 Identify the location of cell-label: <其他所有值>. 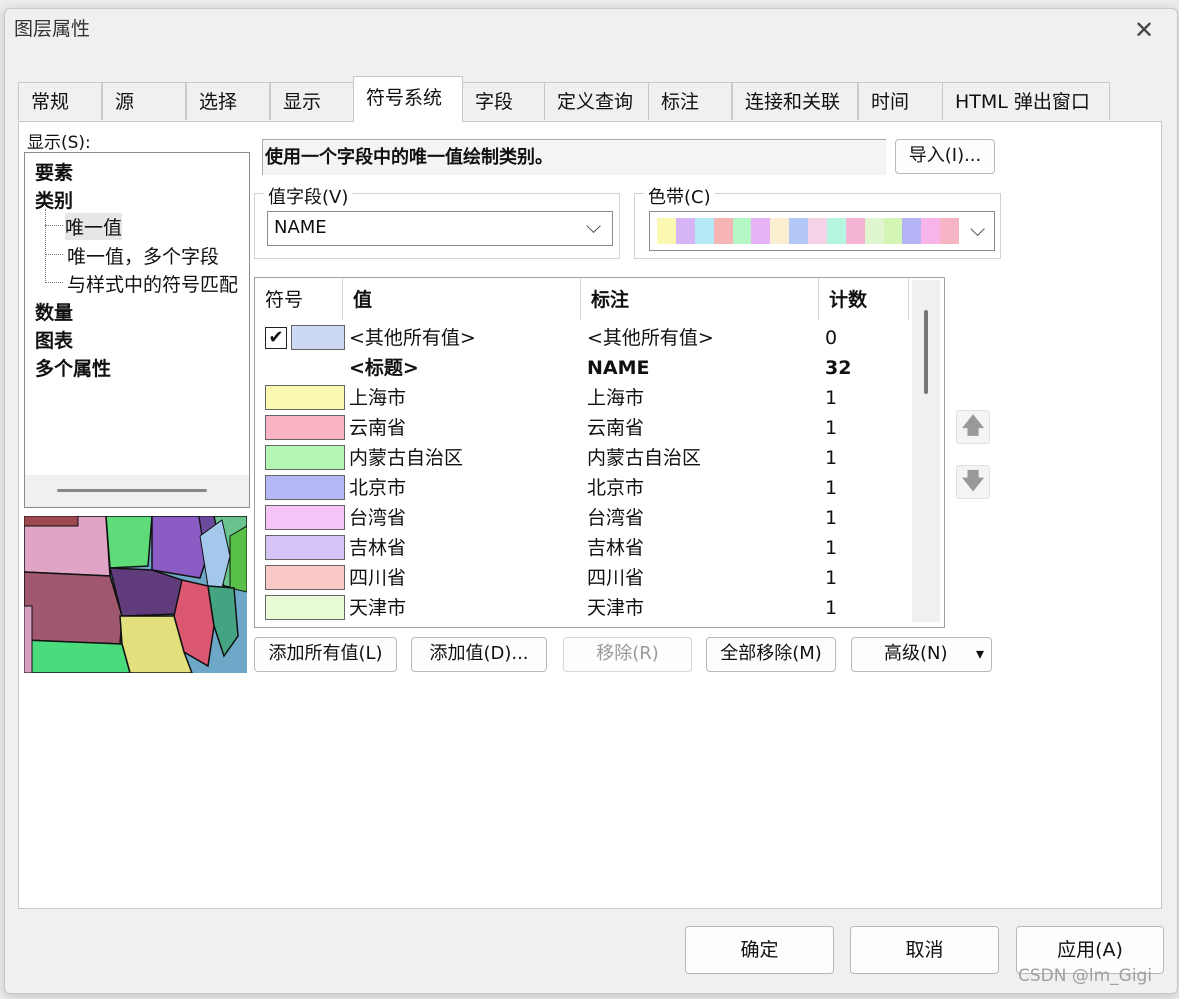
(650, 338).